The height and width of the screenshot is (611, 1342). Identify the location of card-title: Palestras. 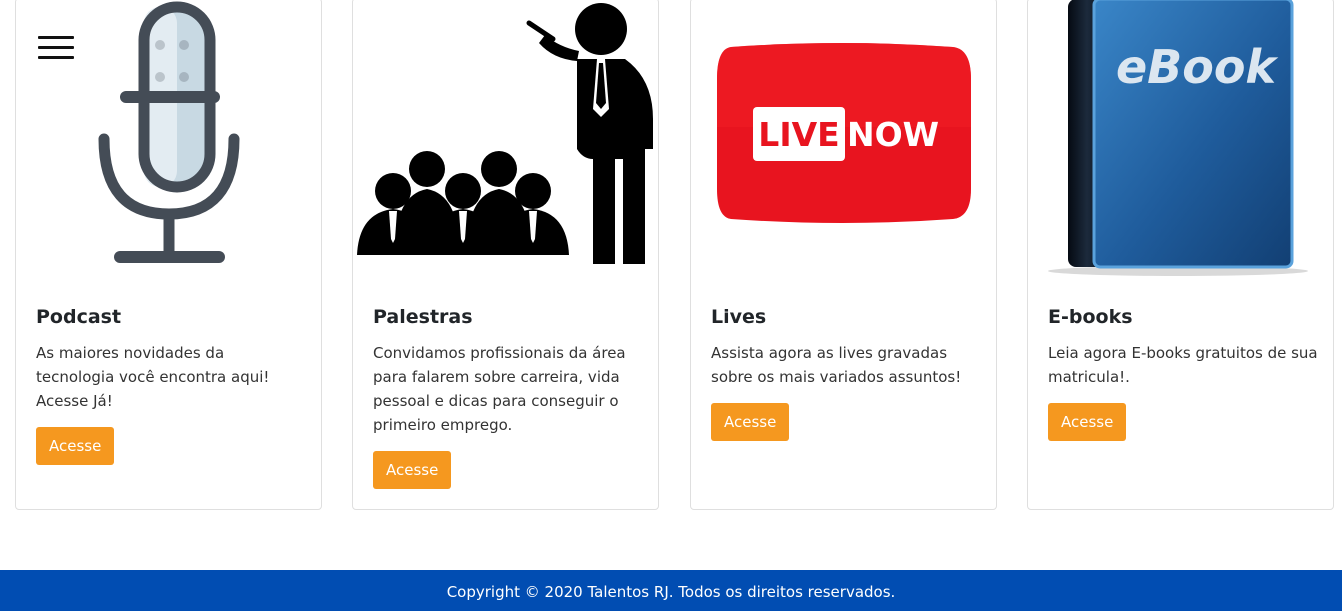
(423, 317).